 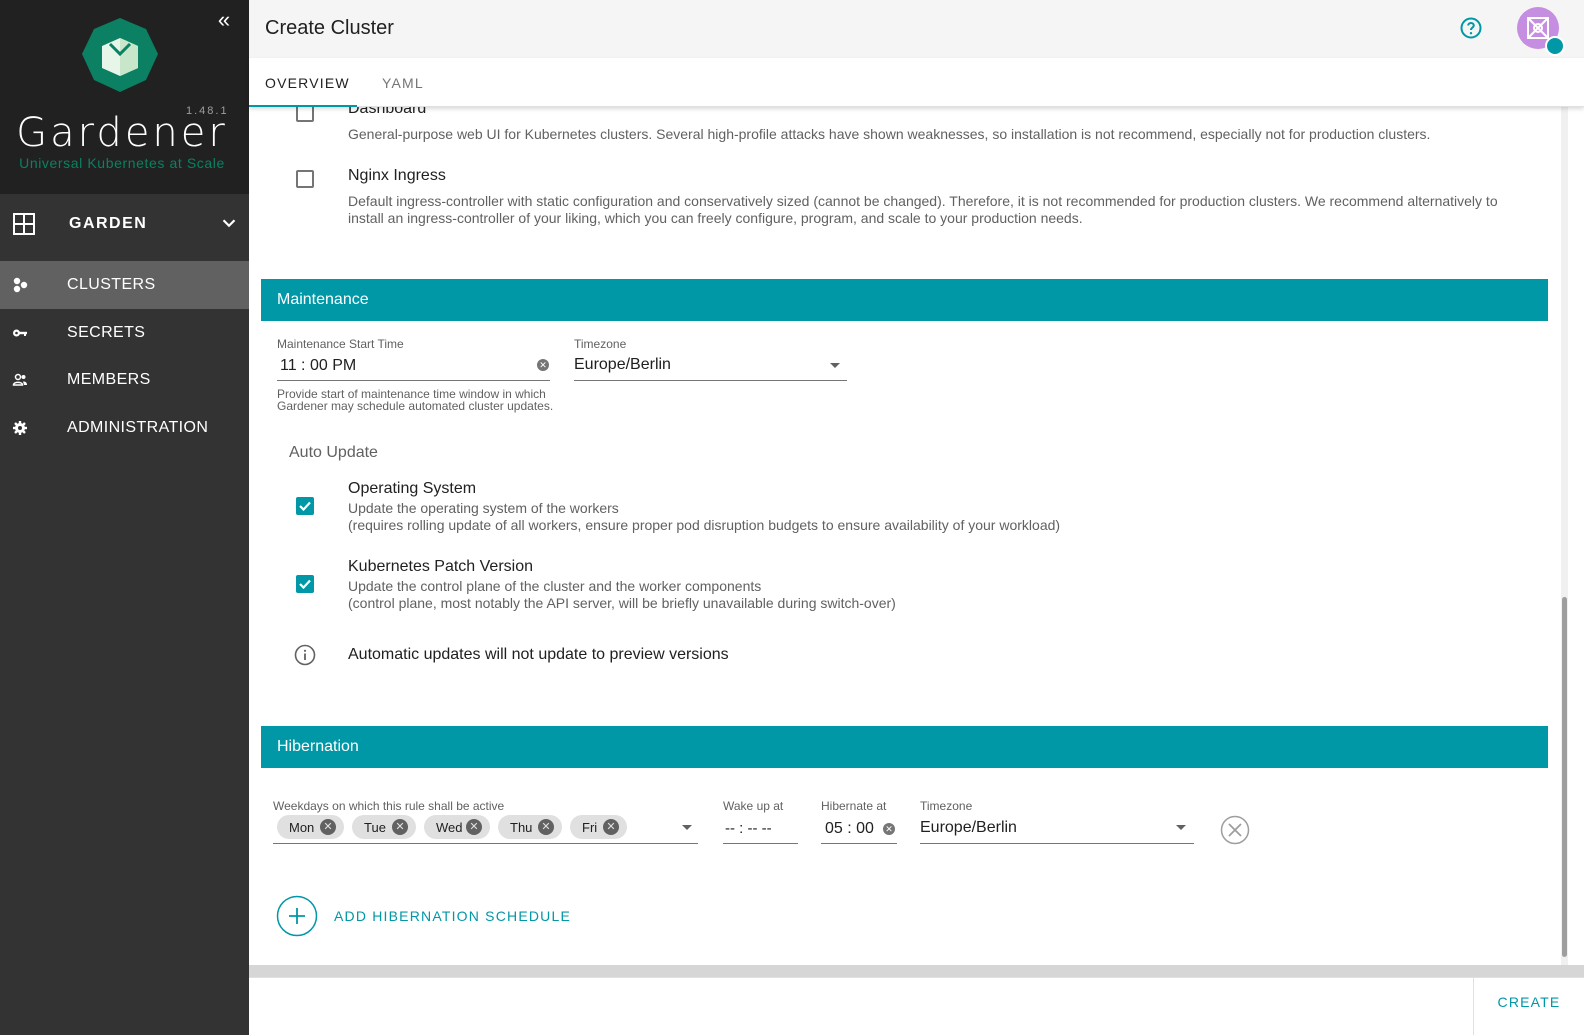 What do you see at coordinates (622, 365) in the screenshot?
I see `maintenance-timezone-select: Europe/Berlin` at bounding box center [622, 365].